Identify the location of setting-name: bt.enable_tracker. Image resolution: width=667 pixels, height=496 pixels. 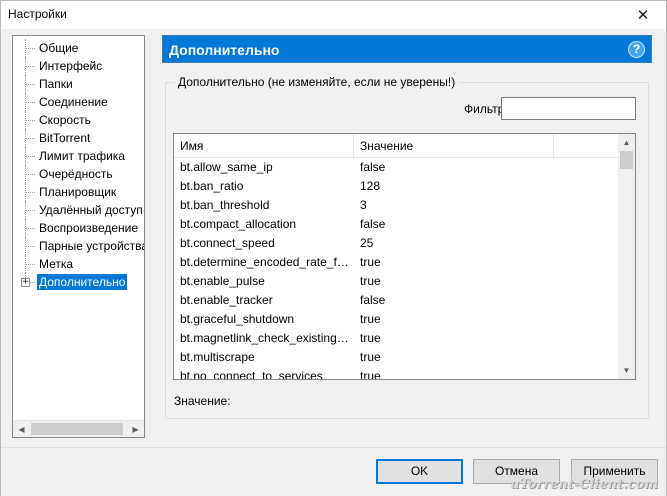
(226, 300).